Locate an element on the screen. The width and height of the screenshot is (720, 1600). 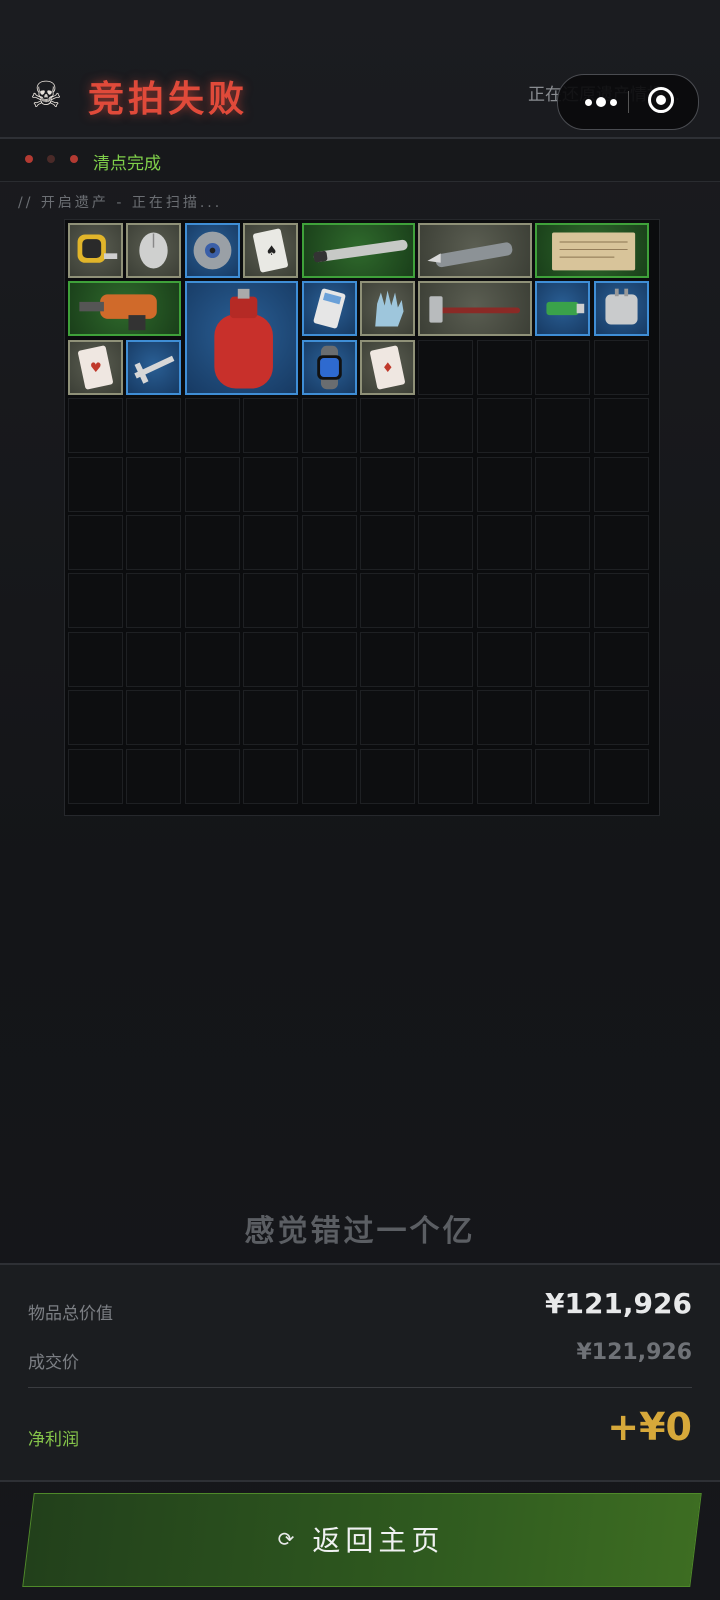
gas-cylinder-item is located at coordinates (241, 338).